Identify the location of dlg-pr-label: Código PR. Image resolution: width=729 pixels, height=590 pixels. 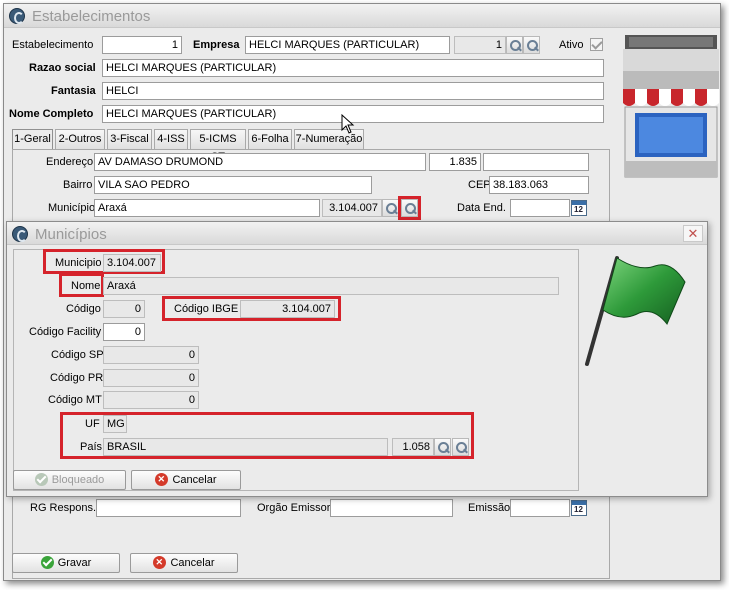
(77, 378).